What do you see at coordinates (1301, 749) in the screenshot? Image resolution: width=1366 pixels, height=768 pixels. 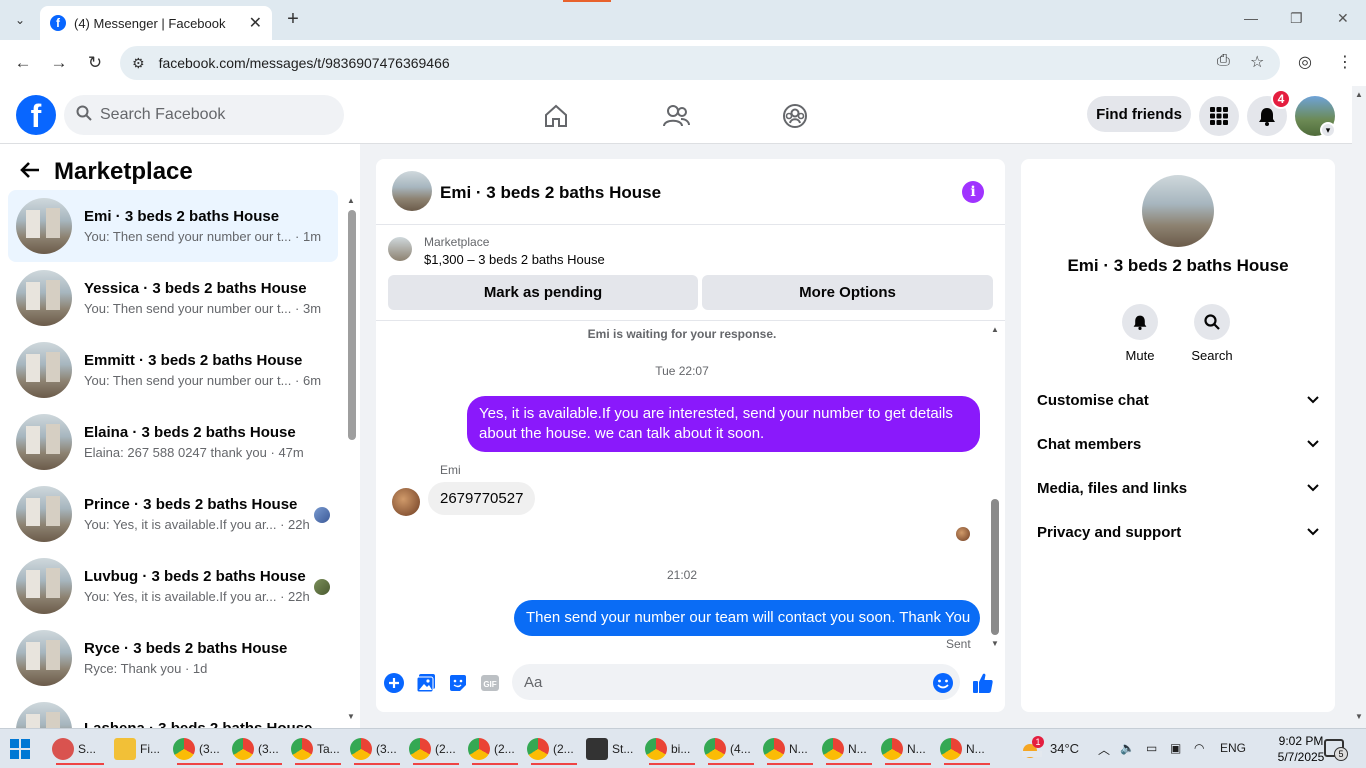 I see `clock: 9:02 PM 5/7/2025` at bounding box center [1301, 749].